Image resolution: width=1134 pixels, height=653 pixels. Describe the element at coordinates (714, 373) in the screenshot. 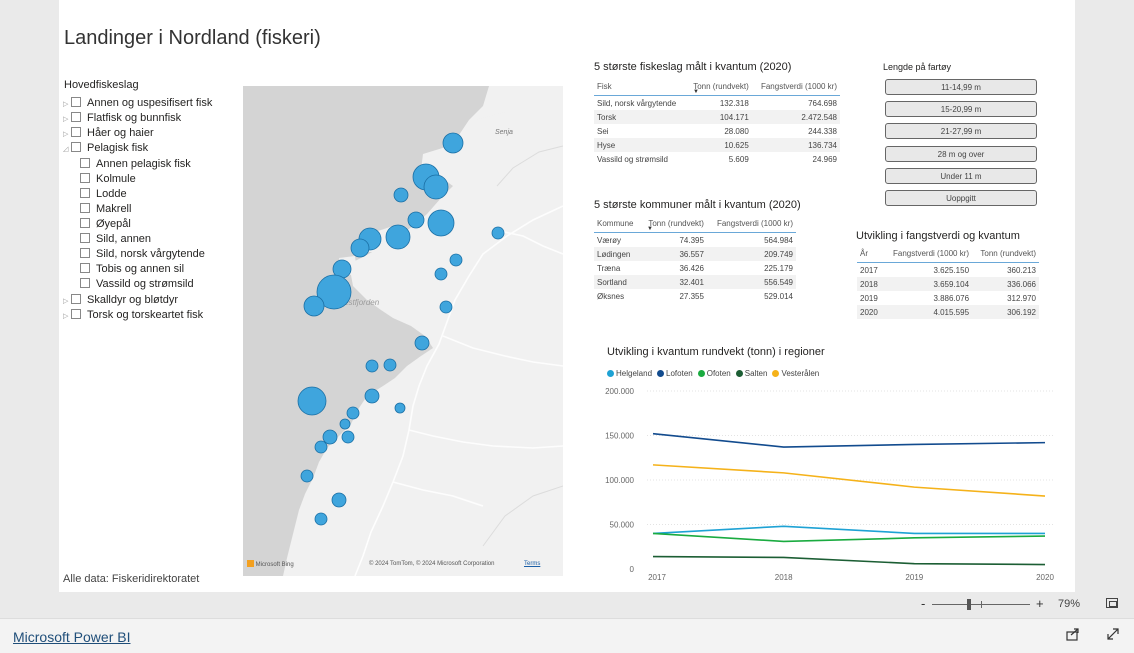

I see `legend-item: Ofoten` at that location.